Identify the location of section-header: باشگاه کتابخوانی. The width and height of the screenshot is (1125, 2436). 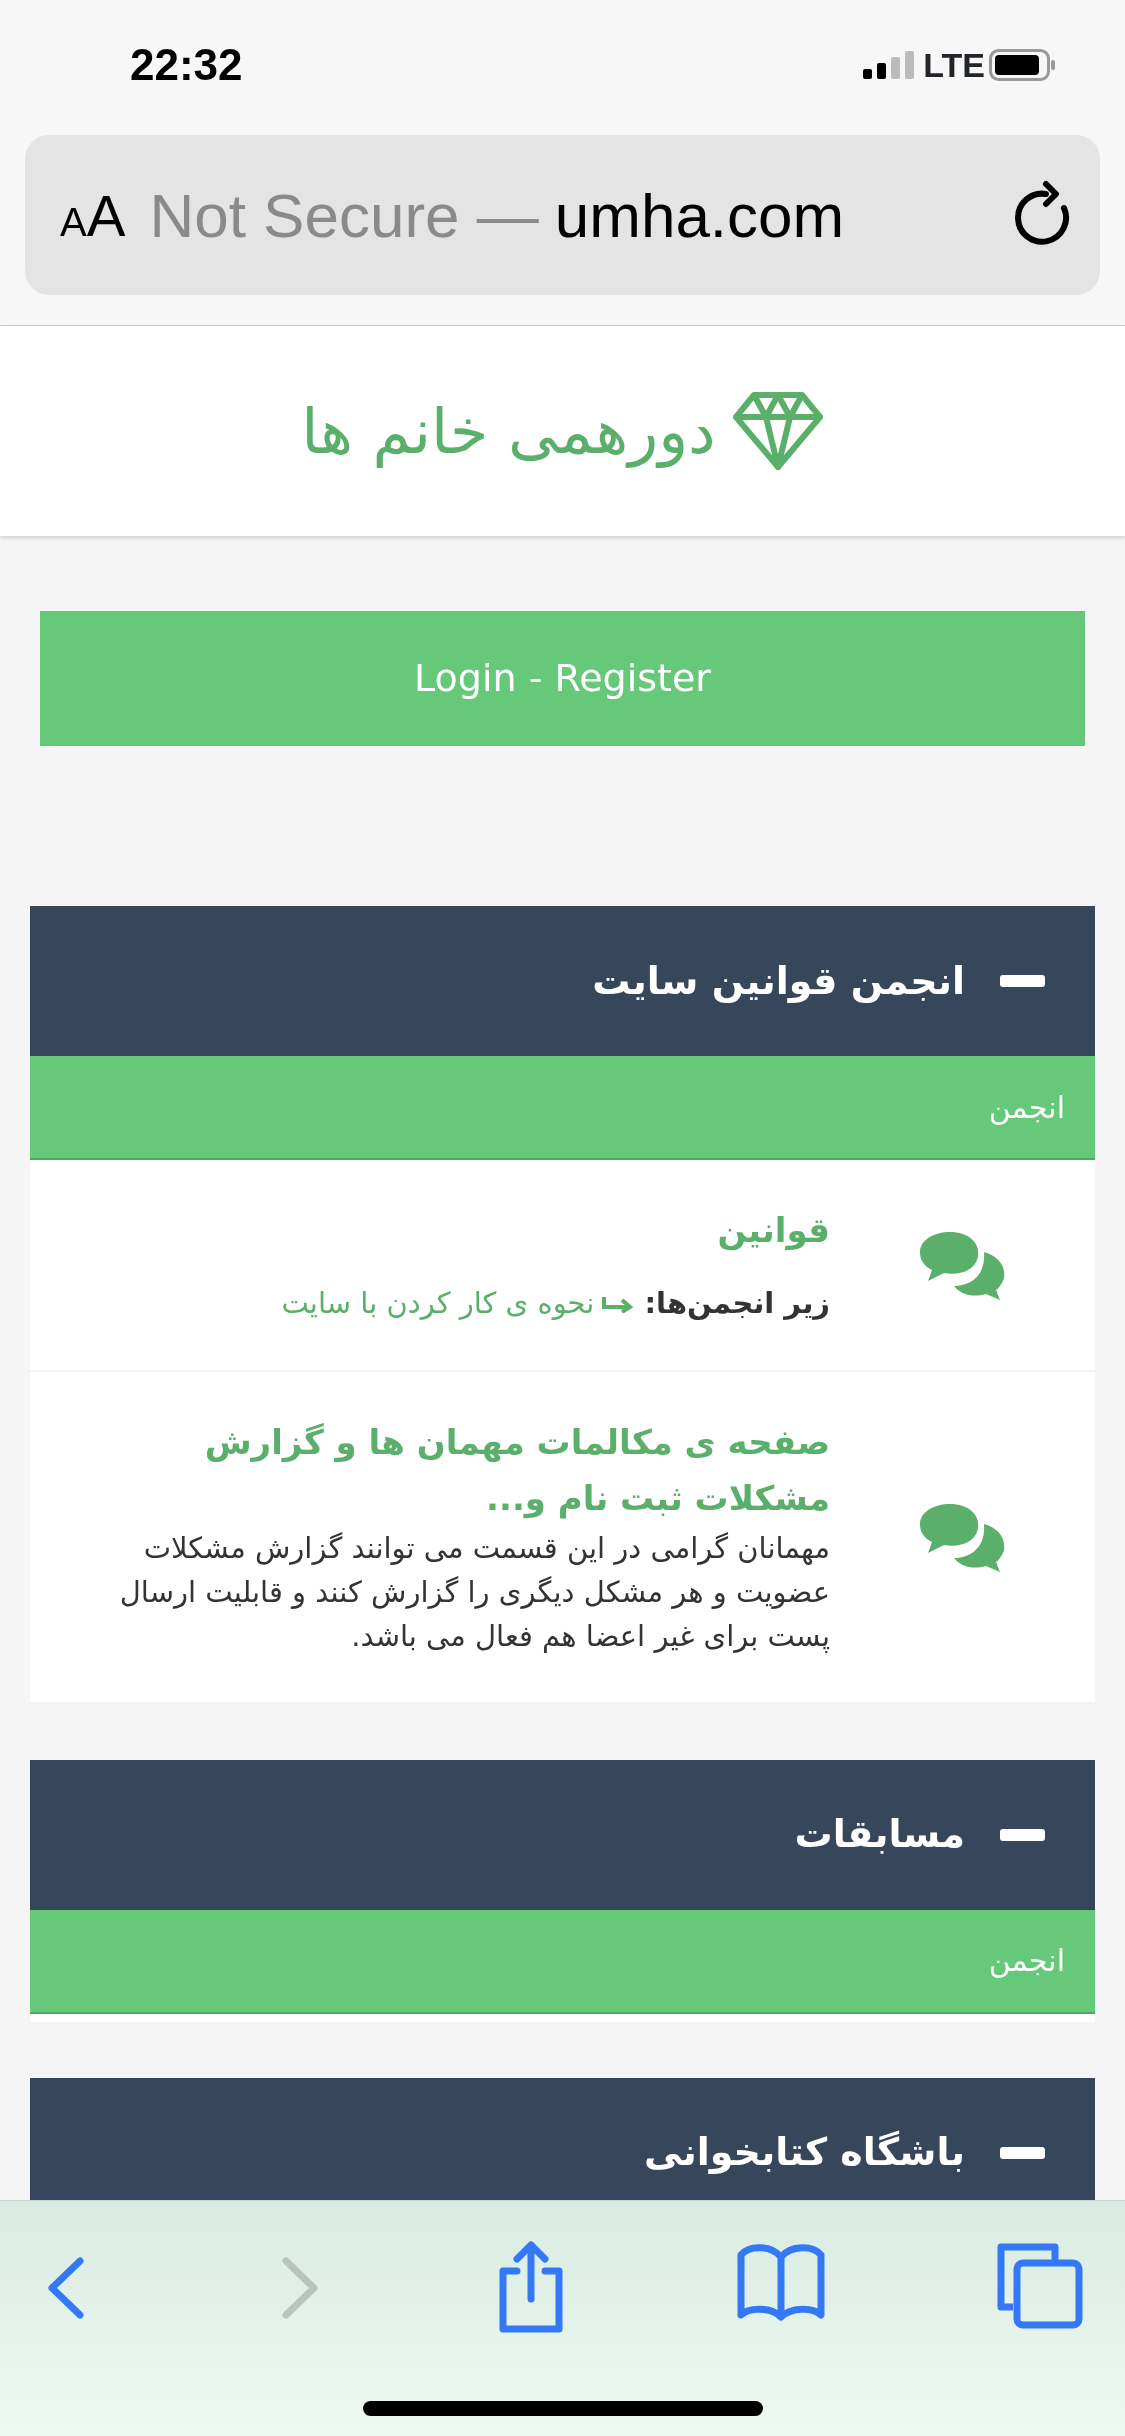
(562, 2138).